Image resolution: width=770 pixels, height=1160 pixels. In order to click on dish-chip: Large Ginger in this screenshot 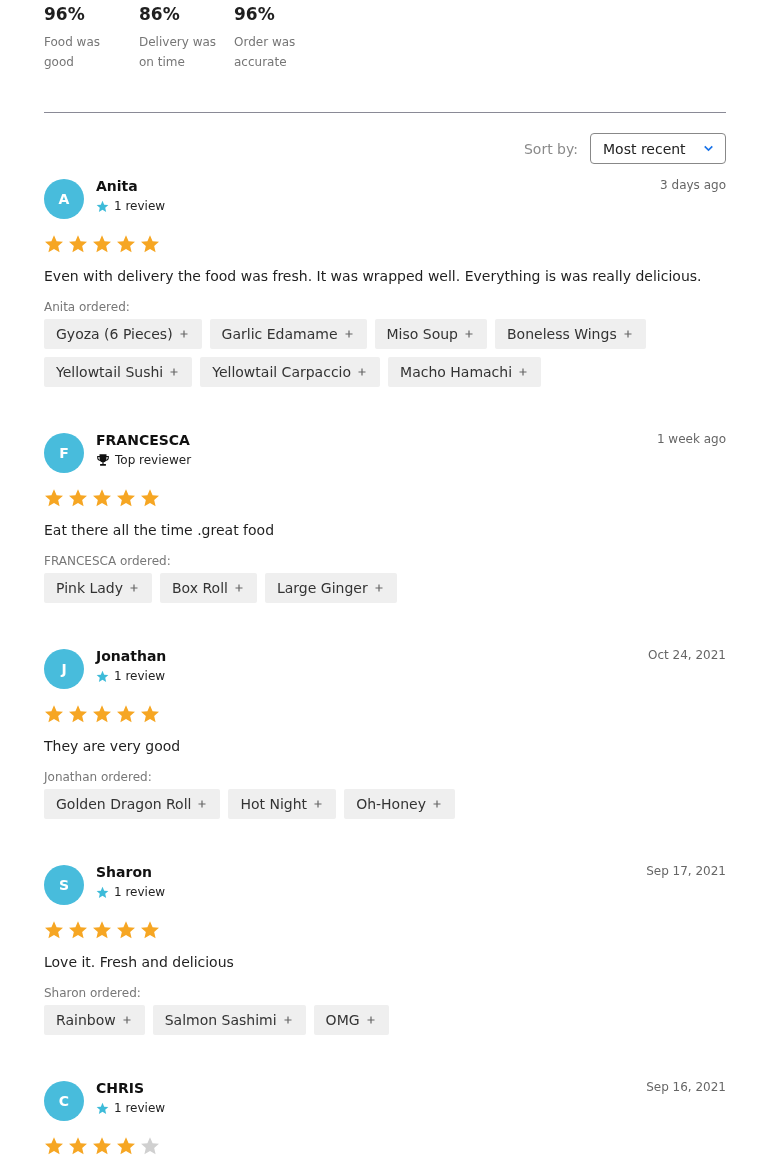, I will do `click(330, 588)`.